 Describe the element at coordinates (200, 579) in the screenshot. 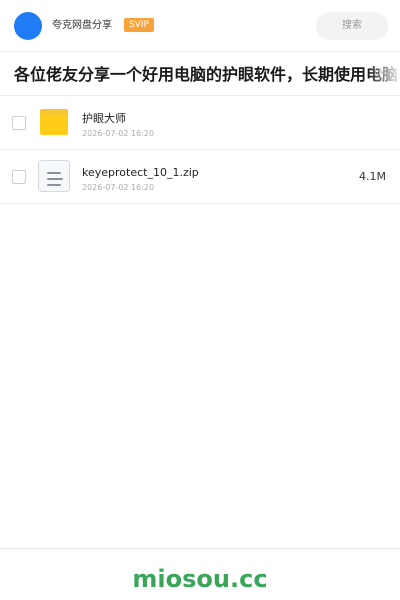

I see `site-watermark: miosou.cc` at that location.